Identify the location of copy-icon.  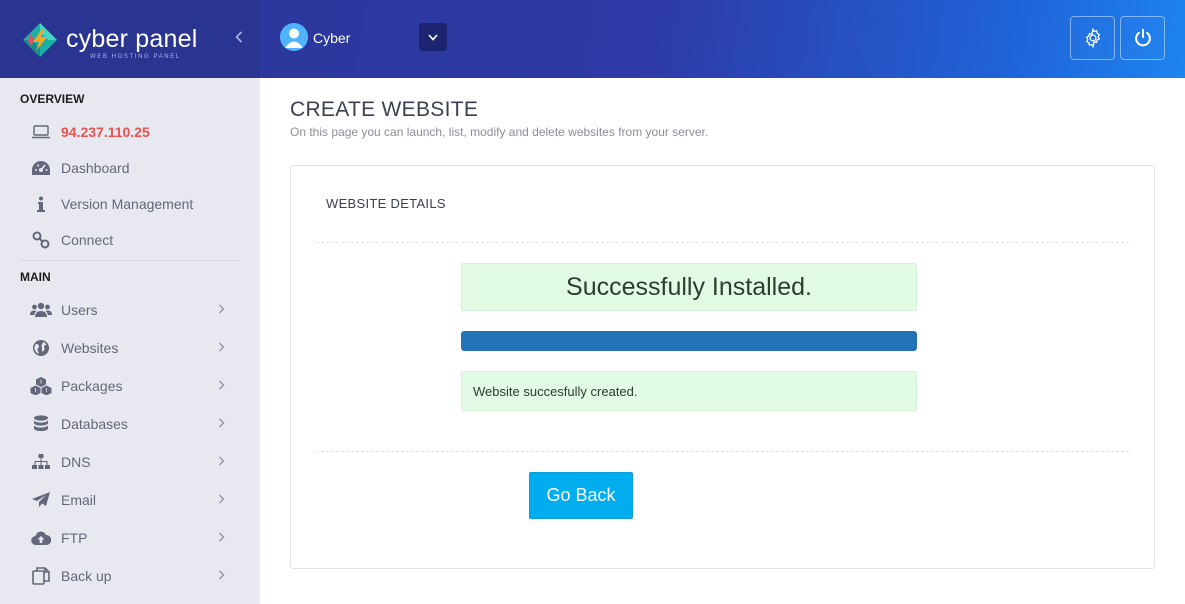
(41, 576).